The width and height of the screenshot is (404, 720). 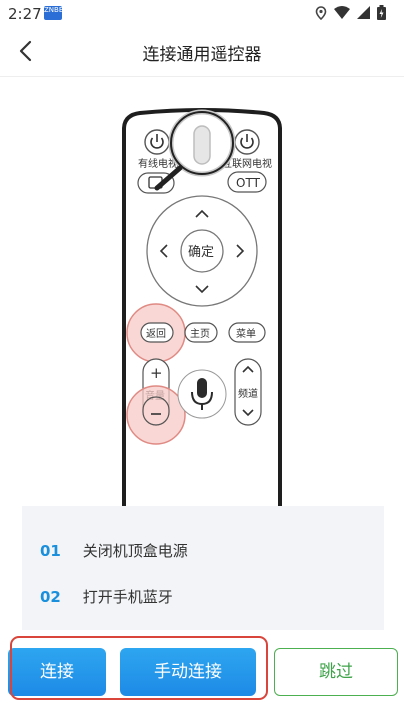 I want to click on step-text: 打开手机蓝牙, so click(x=127, y=597).